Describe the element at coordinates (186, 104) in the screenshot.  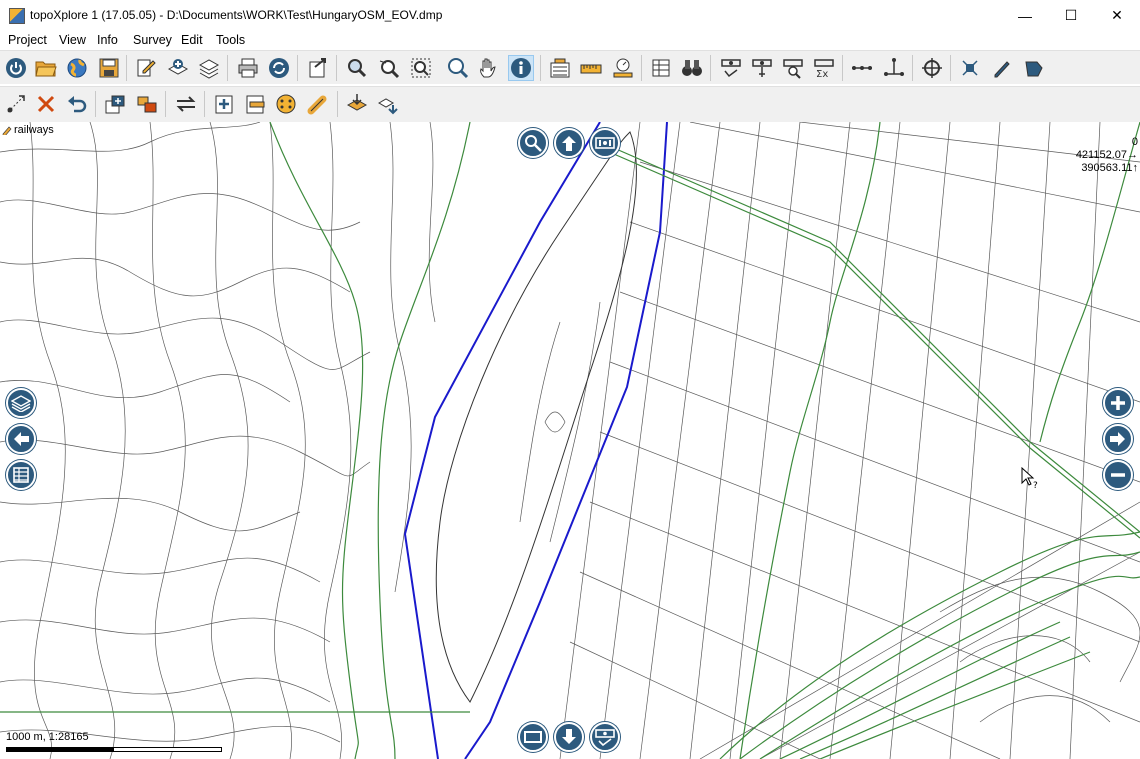
I see `swap-icon` at that location.